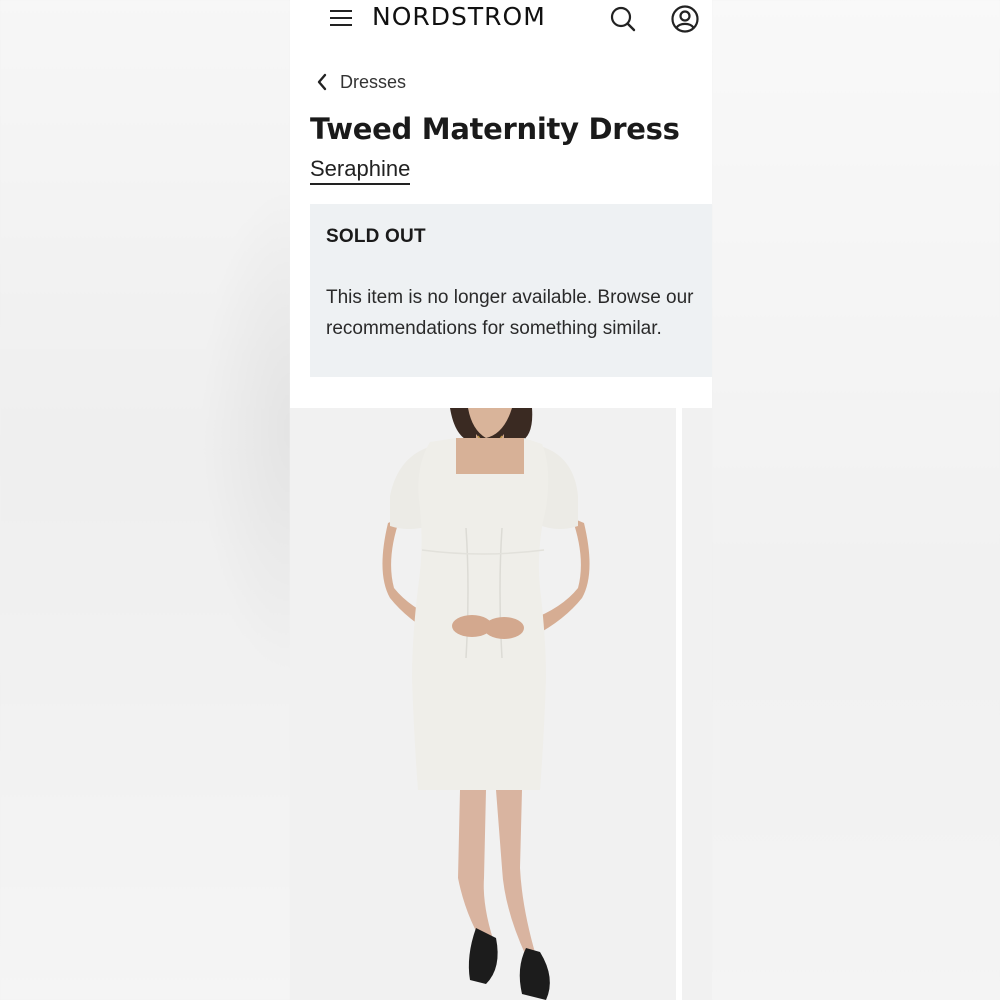  What do you see at coordinates (623, 19) in the screenshot?
I see `search-icon` at bounding box center [623, 19].